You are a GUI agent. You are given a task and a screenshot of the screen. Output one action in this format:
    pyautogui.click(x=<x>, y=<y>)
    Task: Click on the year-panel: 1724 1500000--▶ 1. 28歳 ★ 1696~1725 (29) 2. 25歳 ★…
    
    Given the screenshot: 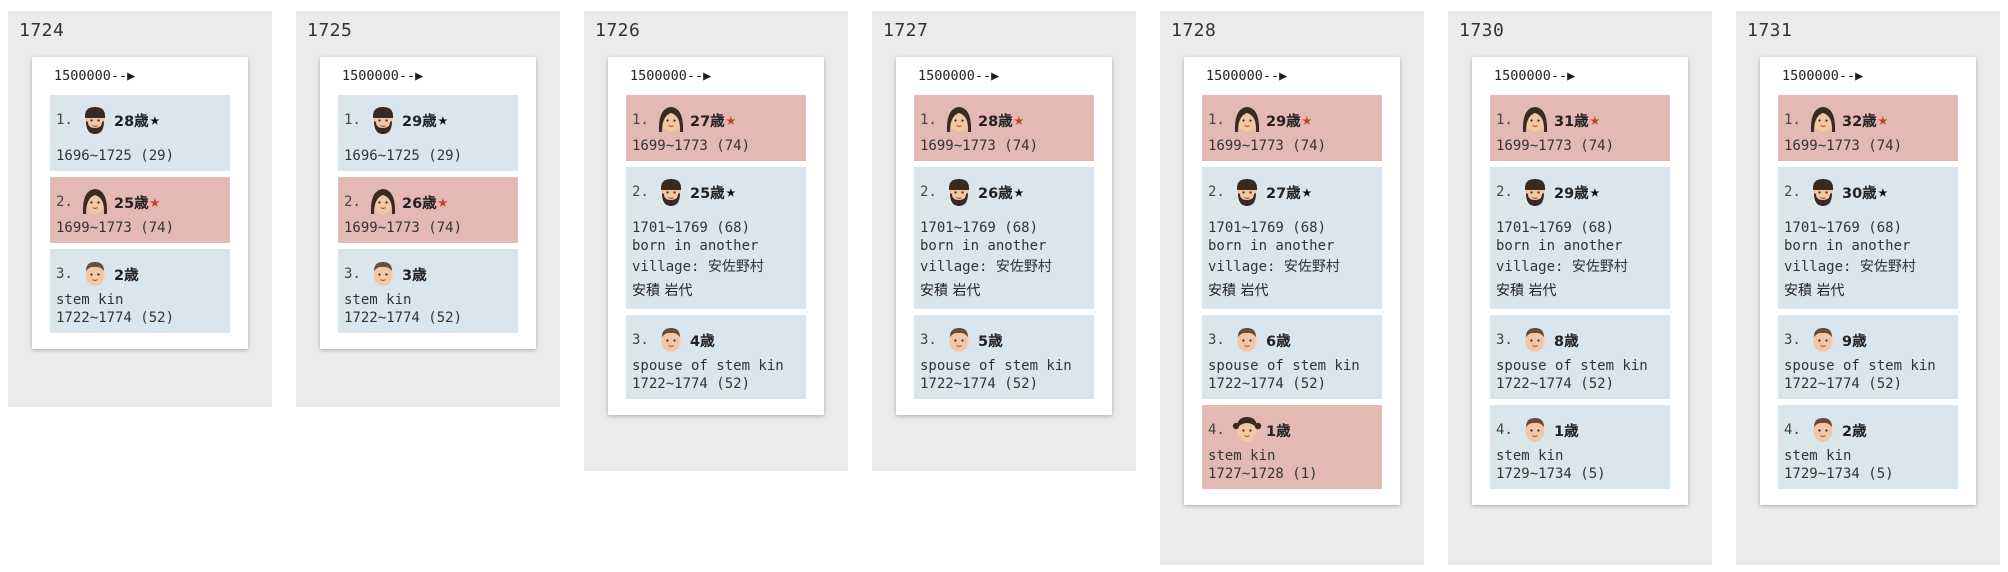 What is the action you would take?
    pyautogui.click(x=140, y=209)
    